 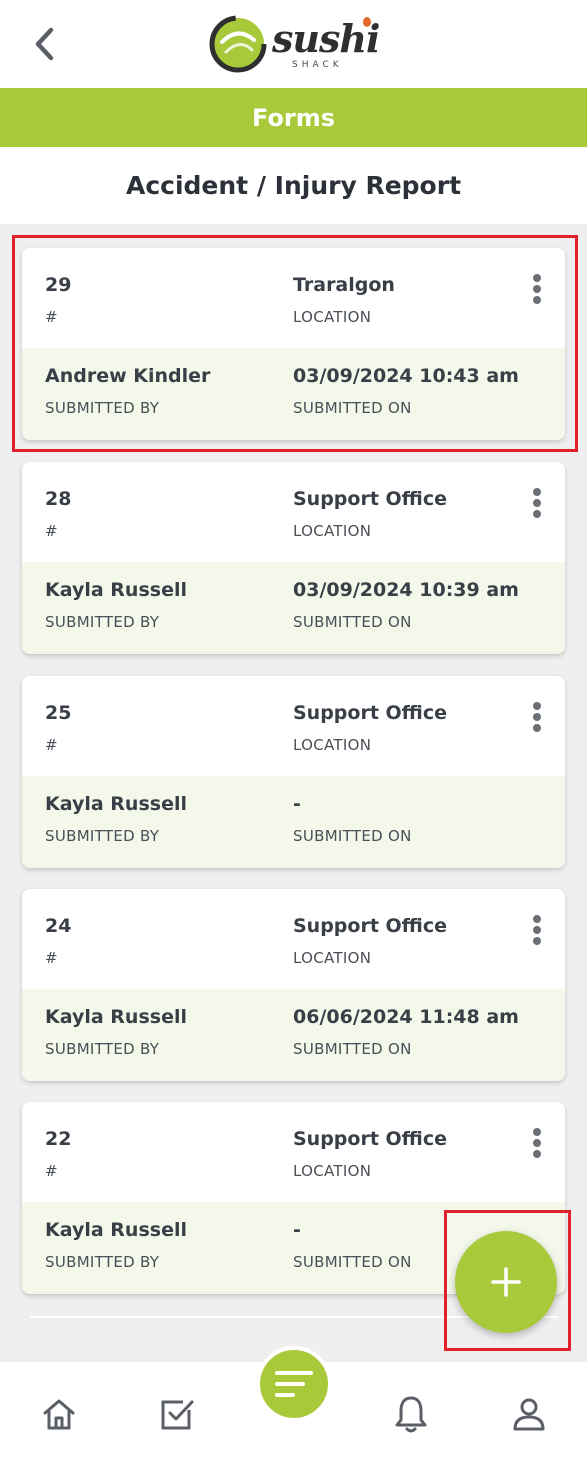 What do you see at coordinates (293, 726) in the screenshot?
I see `card-header: 25 # Support Office LOCATION` at bounding box center [293, 726].